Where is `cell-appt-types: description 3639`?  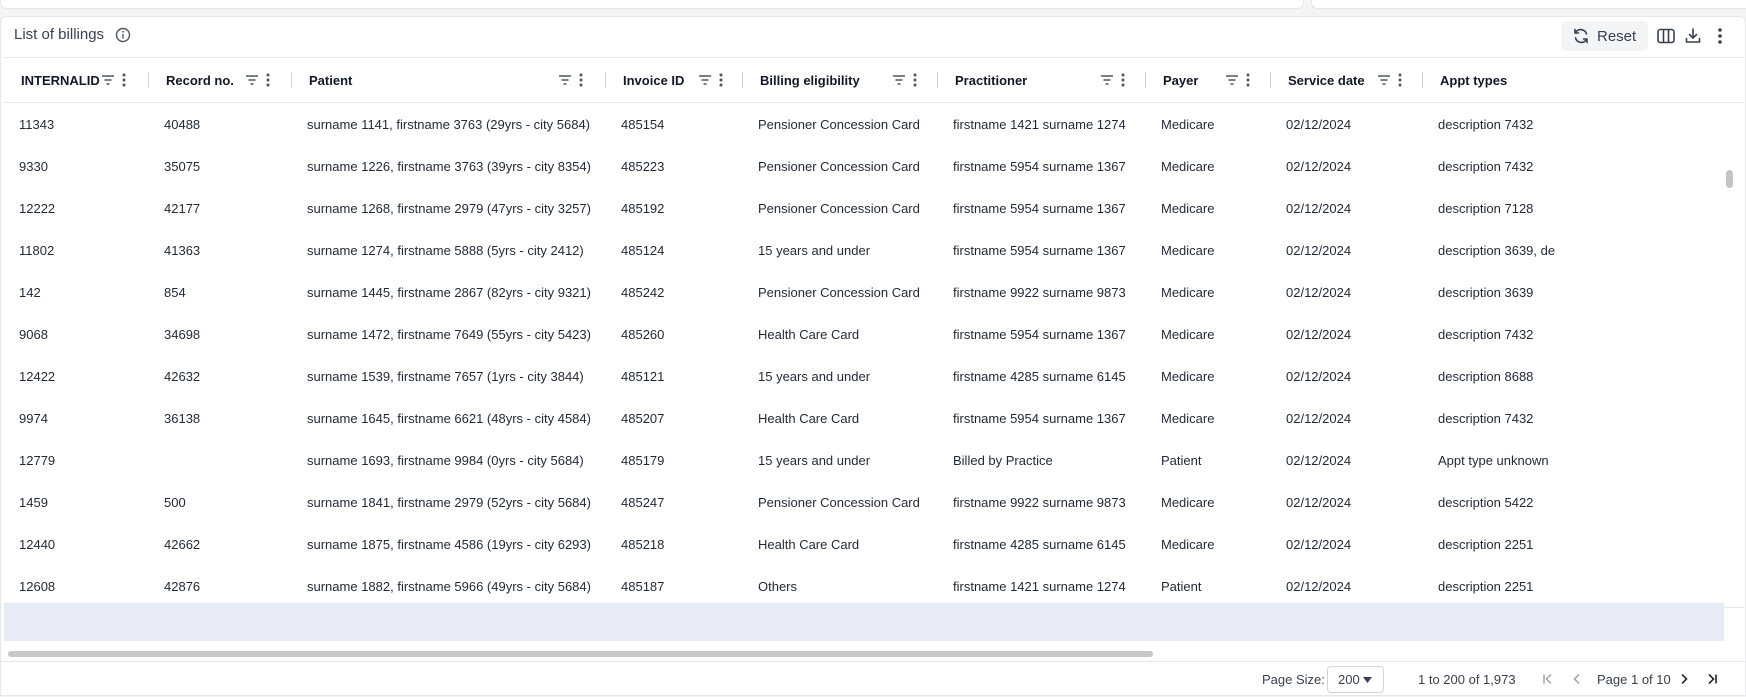
cell-appt-types: description 3639 is located at coordinates (1486, 292).